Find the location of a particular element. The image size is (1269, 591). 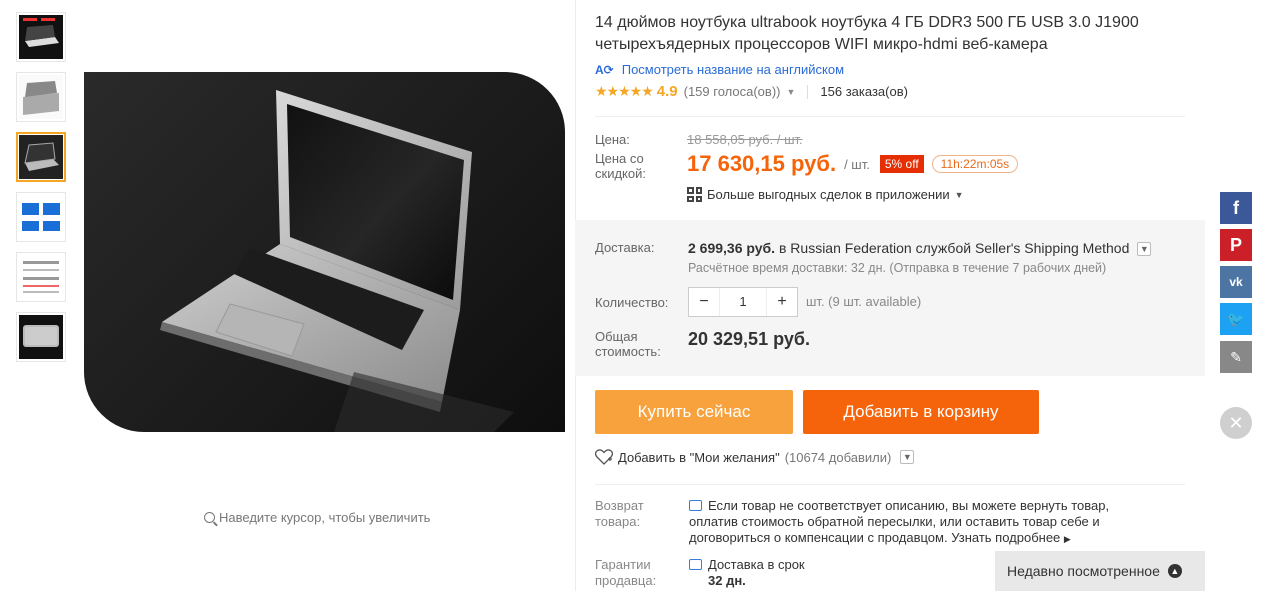

wishlist-count: (10674 добавили) is located at coordinates (838, 457).